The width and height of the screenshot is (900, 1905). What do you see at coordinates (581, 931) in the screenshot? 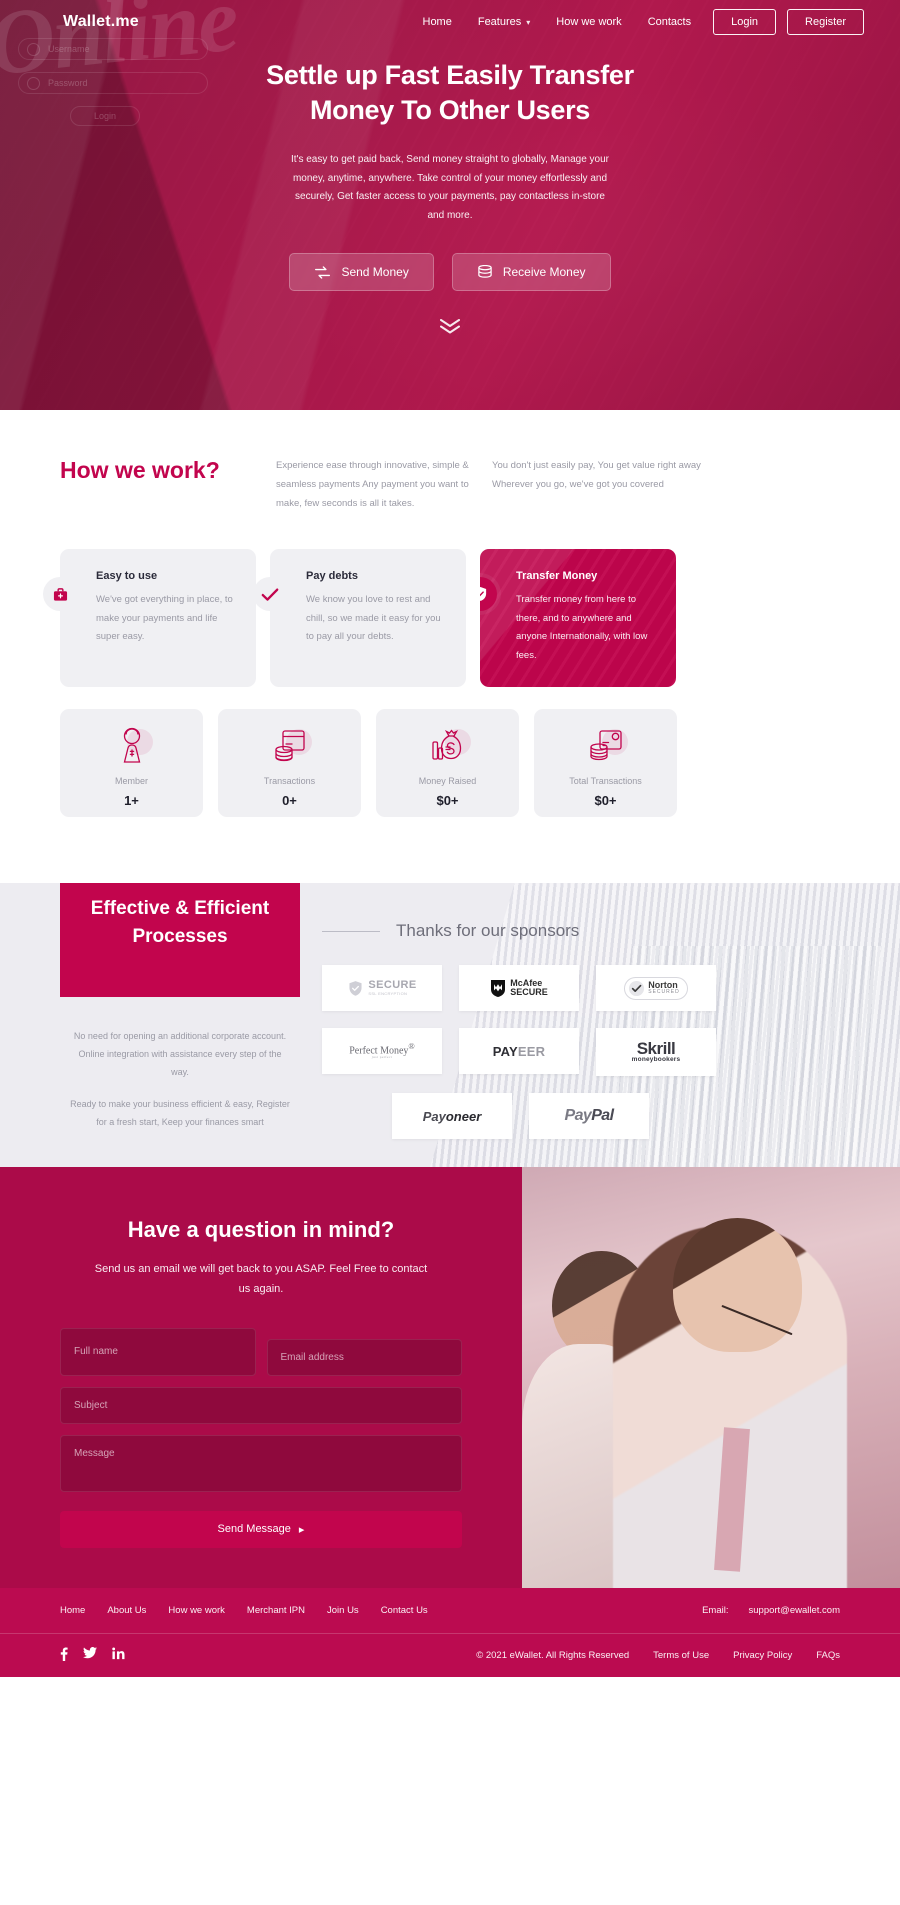
I see `sponsors-heading-row: Thanks for our sponsors` at bounding box center [581, 931].